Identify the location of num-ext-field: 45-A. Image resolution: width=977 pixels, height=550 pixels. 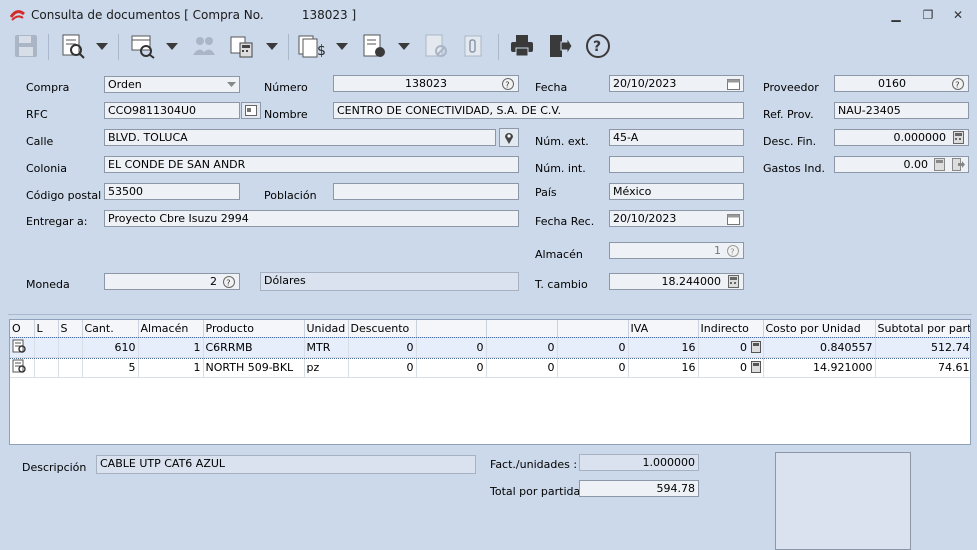
(676, 137).